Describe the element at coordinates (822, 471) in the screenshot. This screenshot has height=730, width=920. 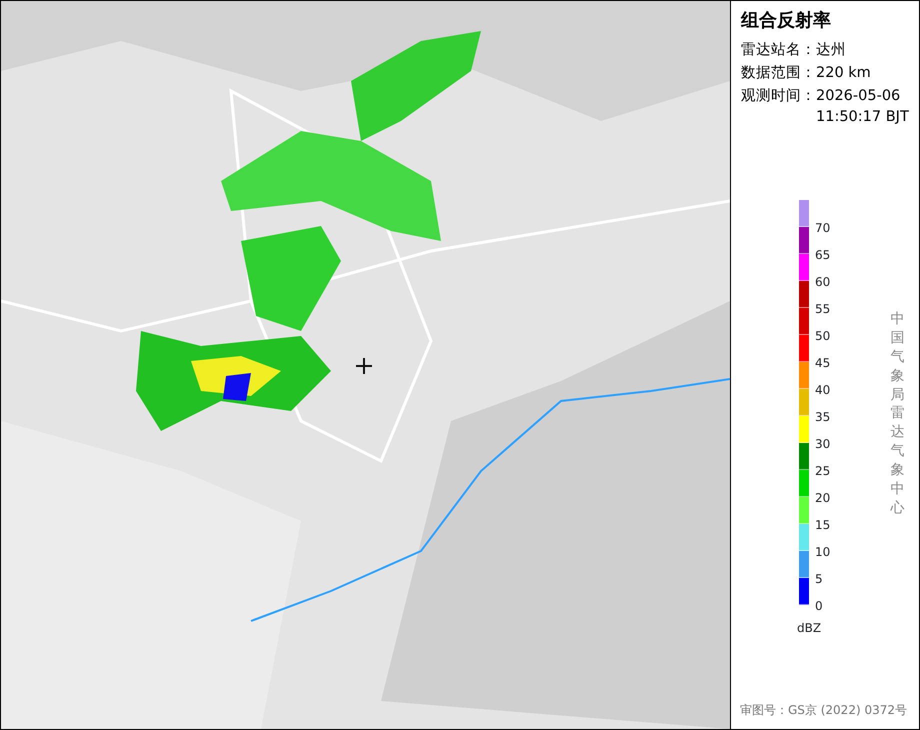
I see `legend-label: 25` at that location.